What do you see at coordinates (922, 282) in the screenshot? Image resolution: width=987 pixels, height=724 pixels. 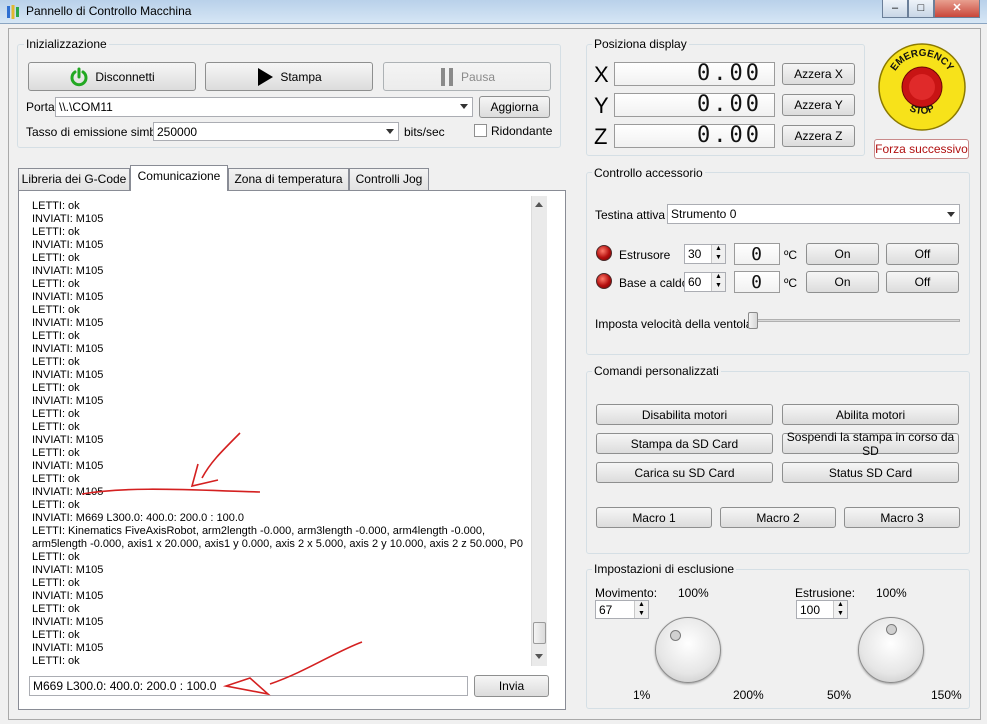 I see `bed-off-button: Off` at bounding box center [922, 282].